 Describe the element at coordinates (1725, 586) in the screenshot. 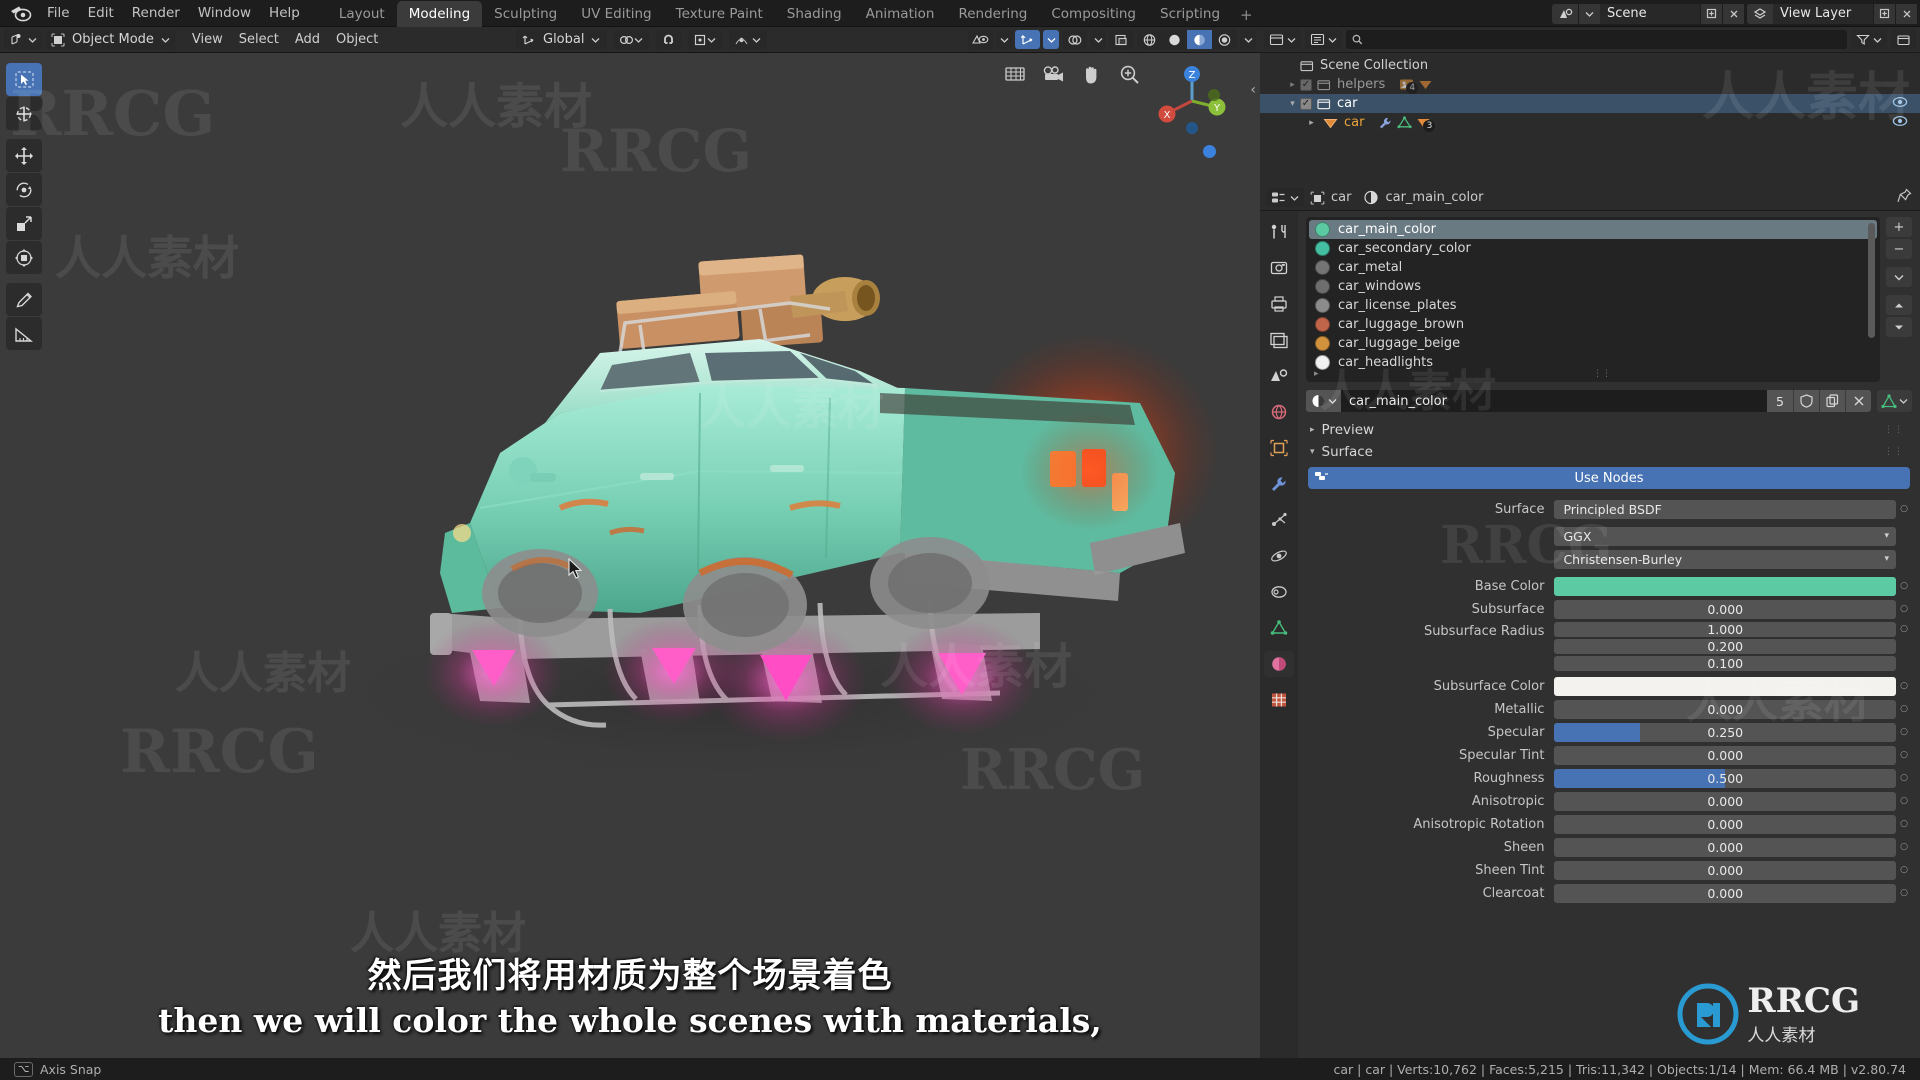

I see `base-color-swatch` at that location.